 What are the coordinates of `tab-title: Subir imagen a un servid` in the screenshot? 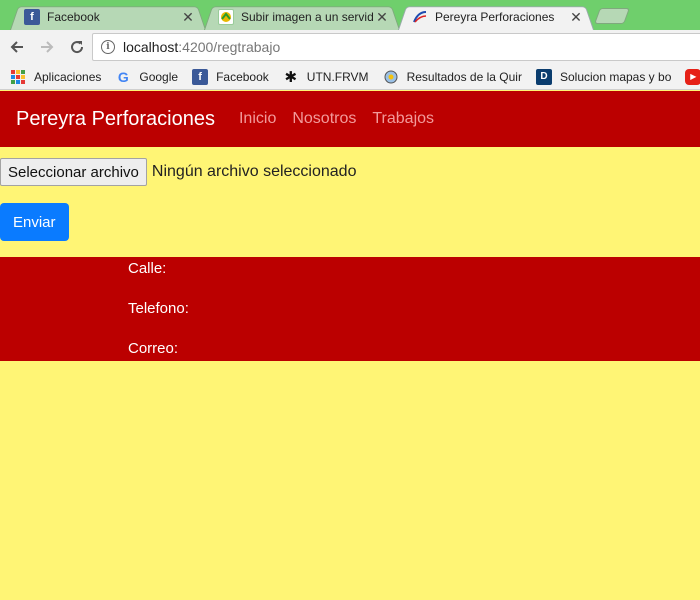 It's located at (307, 17).